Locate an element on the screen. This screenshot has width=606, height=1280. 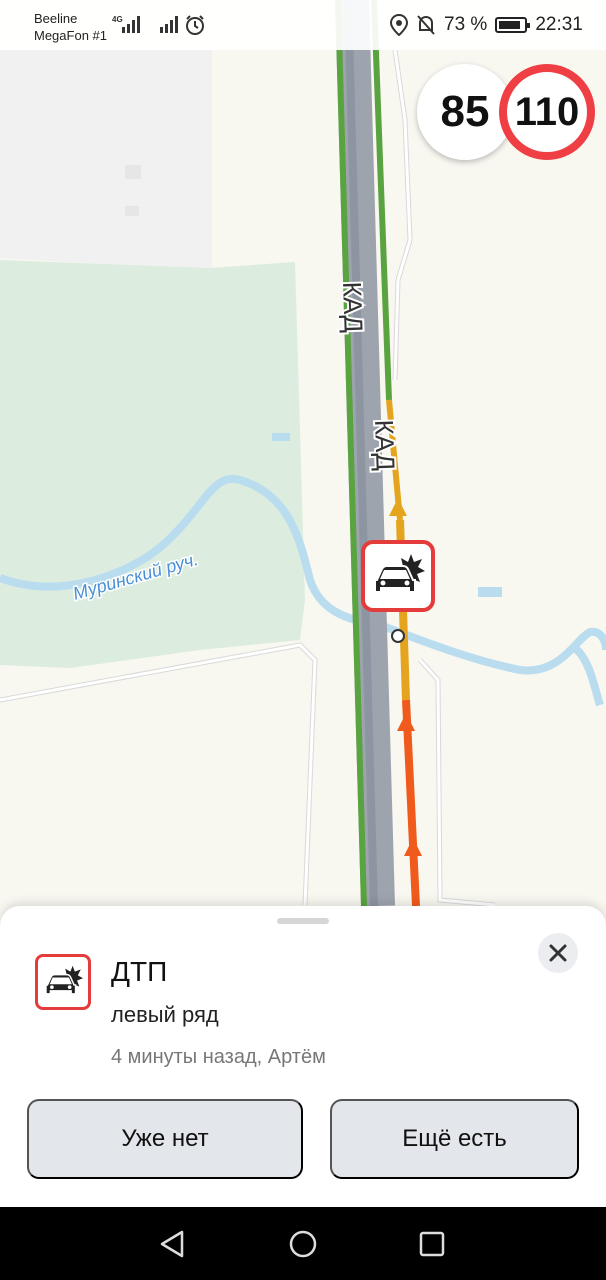
road-label-kad-1: КАД is located at coordinates (353, 307).